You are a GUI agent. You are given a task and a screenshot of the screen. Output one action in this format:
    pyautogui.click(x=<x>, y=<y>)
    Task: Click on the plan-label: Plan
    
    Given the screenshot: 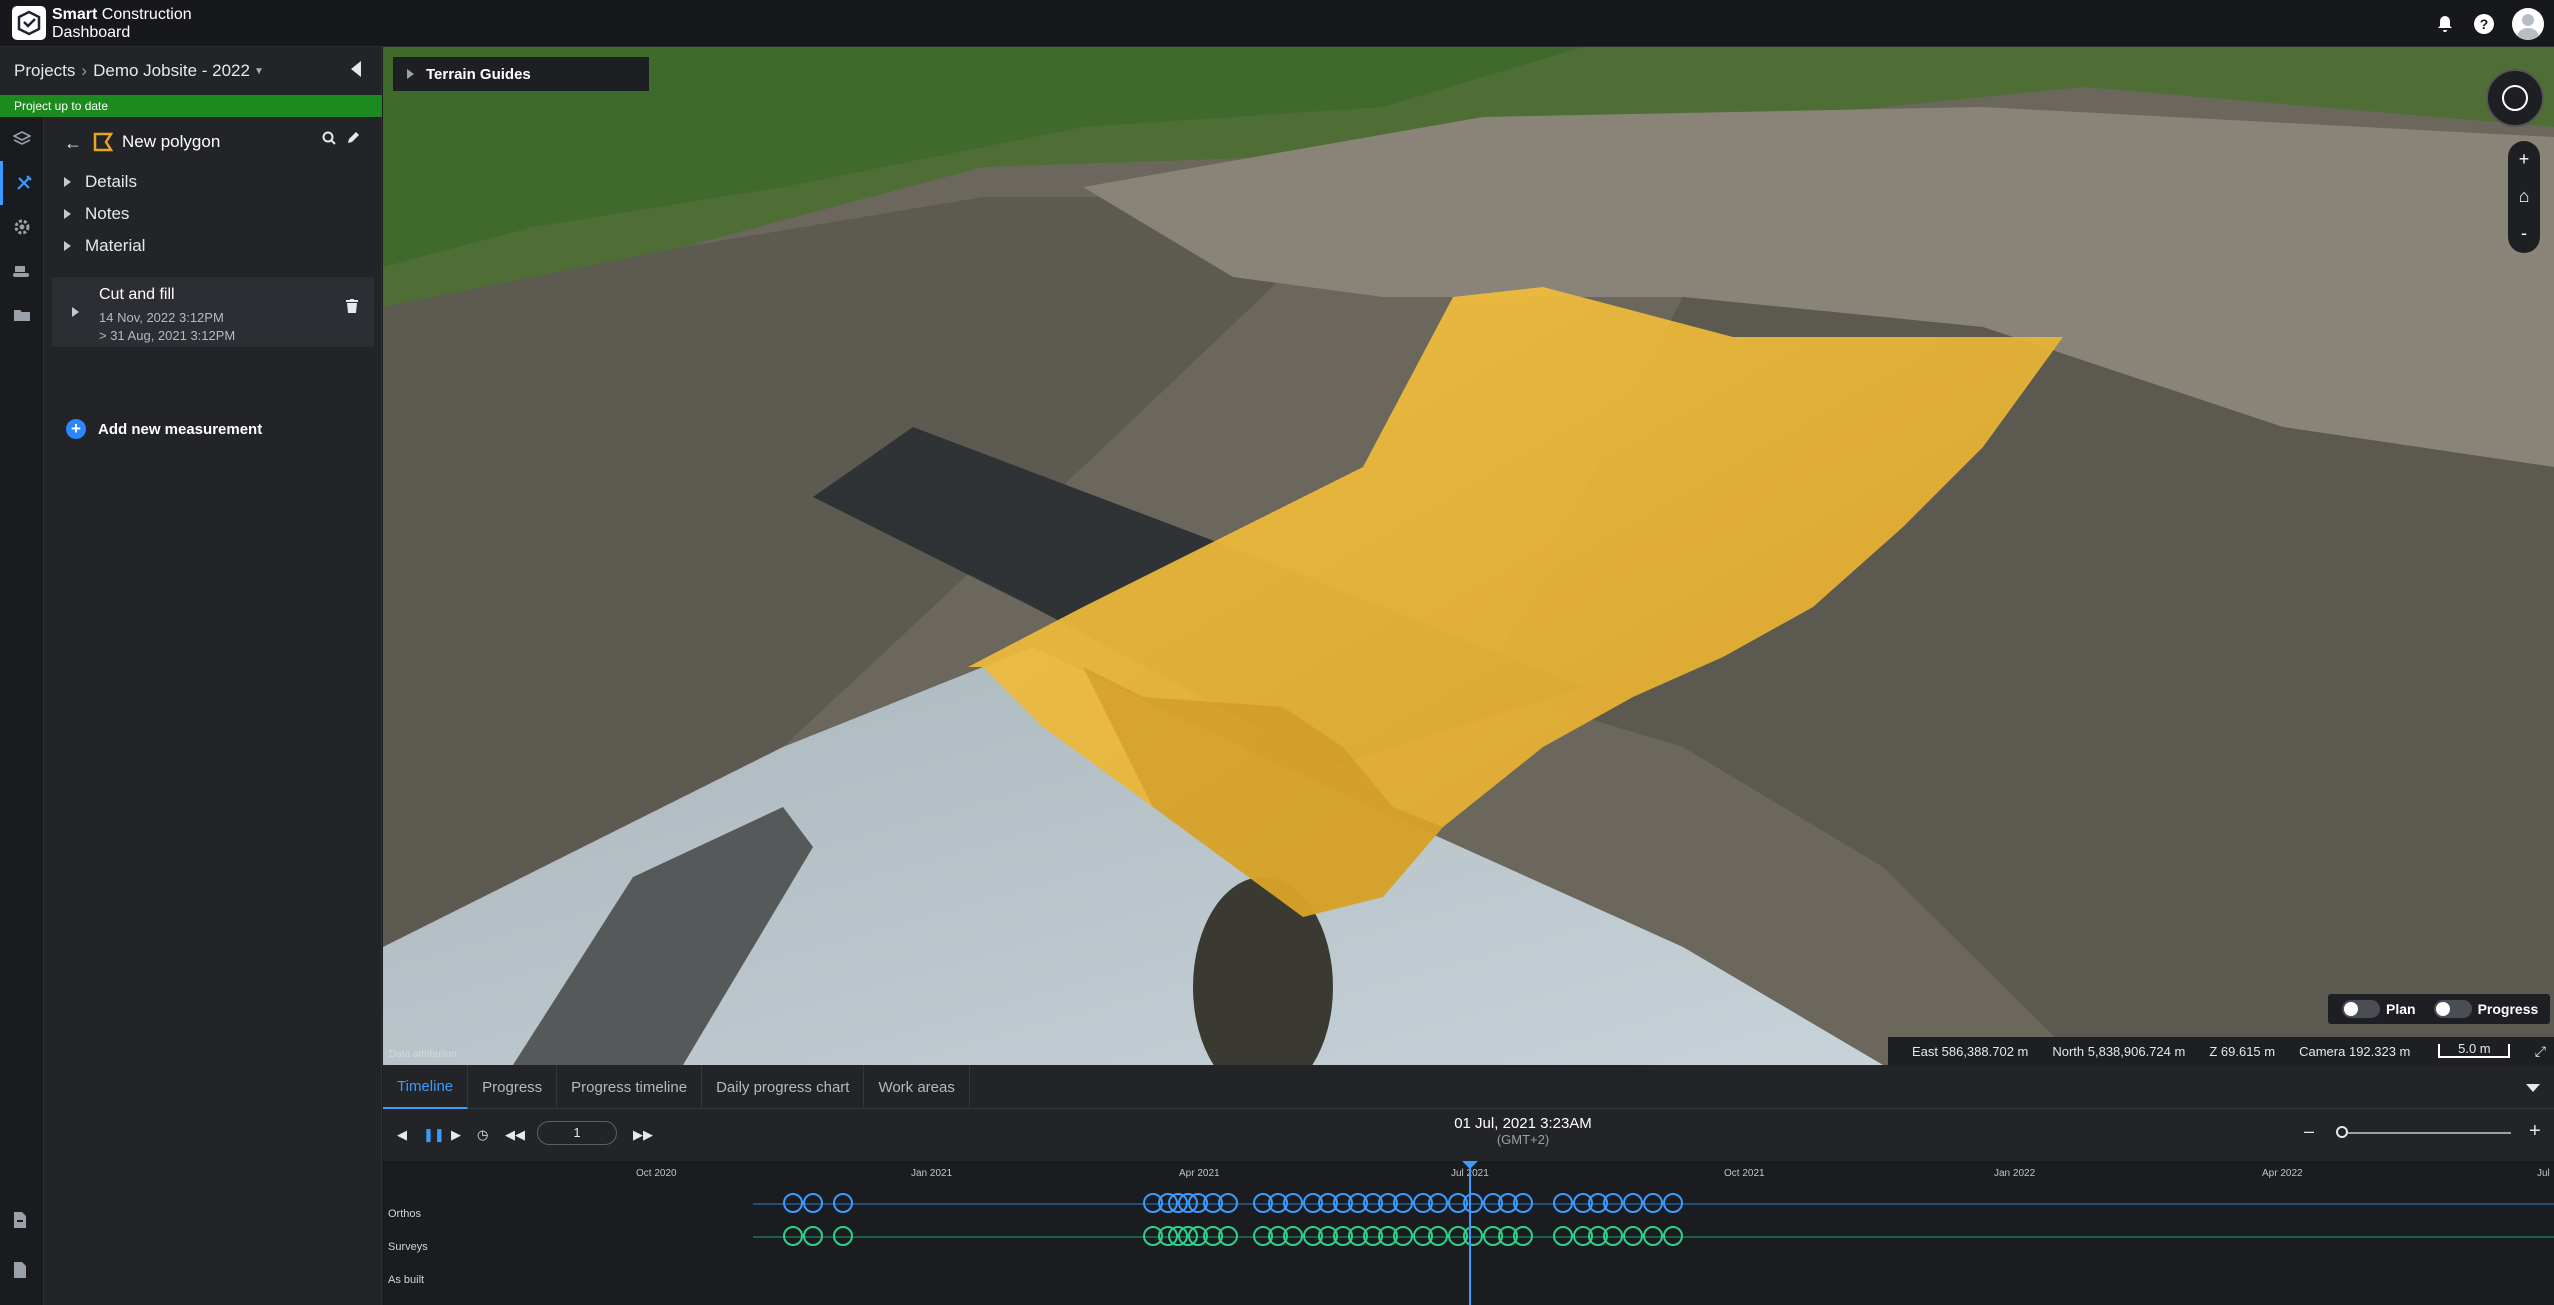 What is the action you would take?
    pyautogui.click(x=2401, y=1009)
    